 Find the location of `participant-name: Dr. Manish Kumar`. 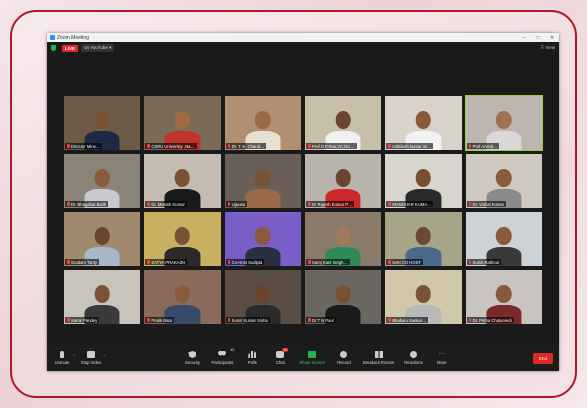

participant-name: Dr. Manish Kumar is located at coordinates (166, 204).